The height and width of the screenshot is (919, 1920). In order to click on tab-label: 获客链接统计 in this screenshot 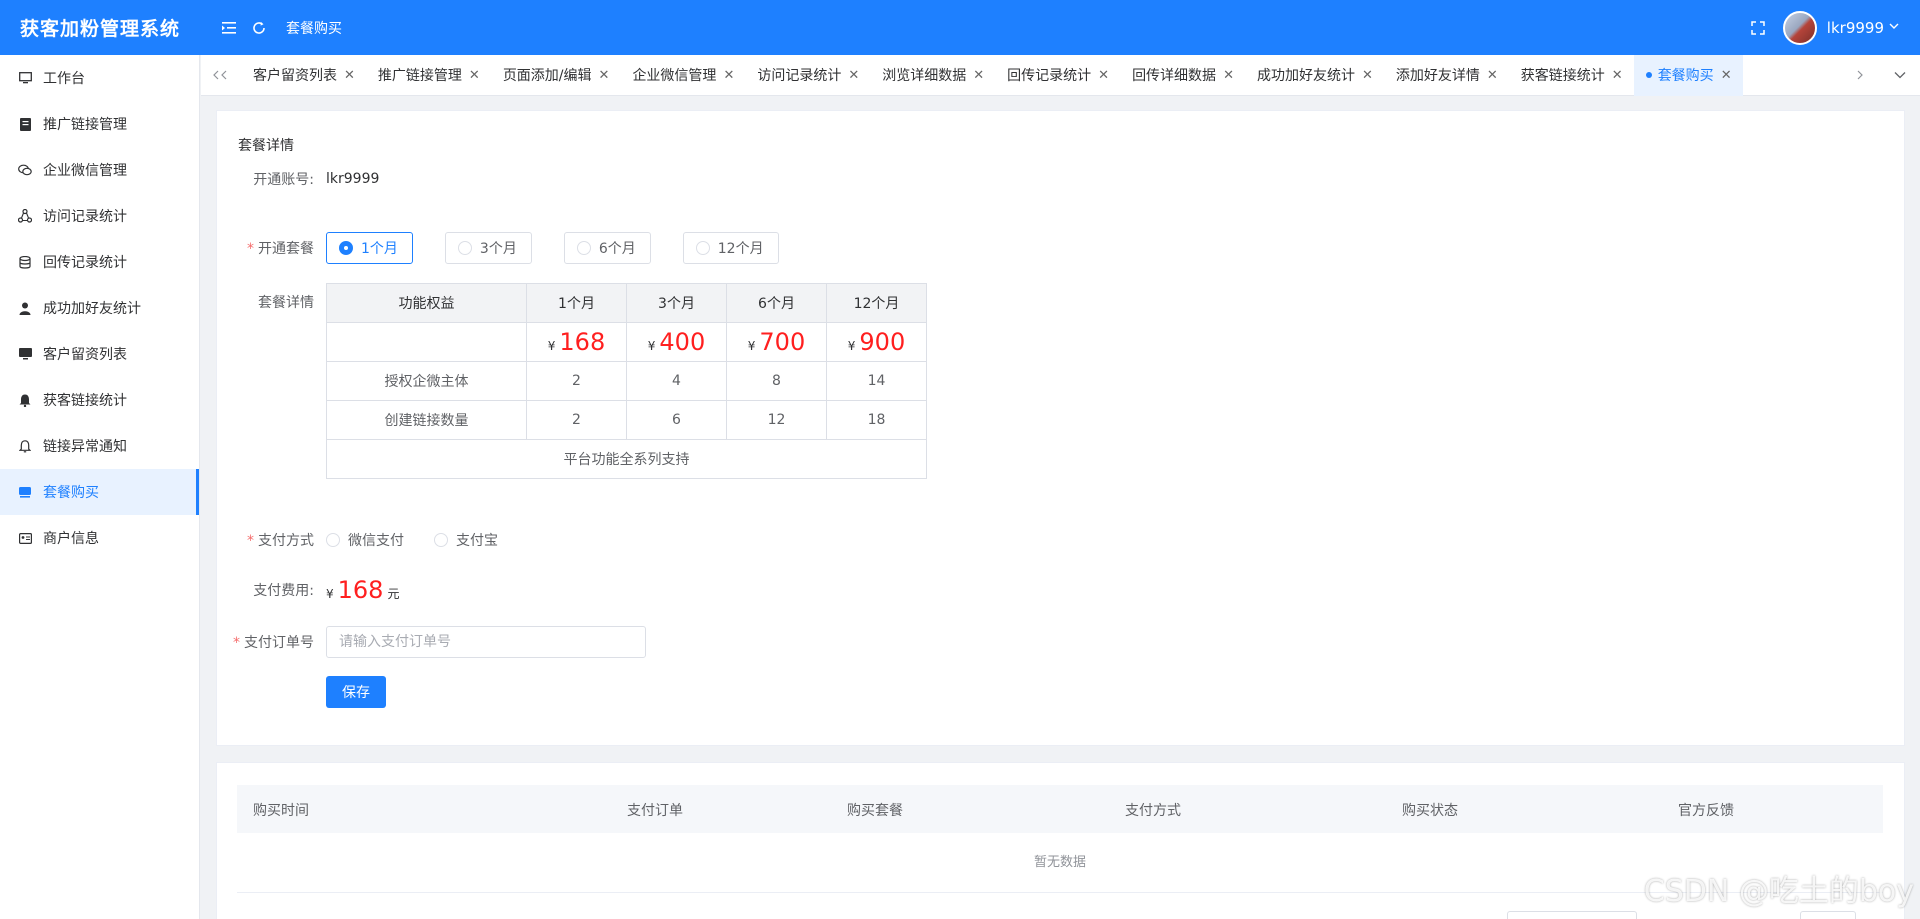, I will do `click(1562, 76)`.